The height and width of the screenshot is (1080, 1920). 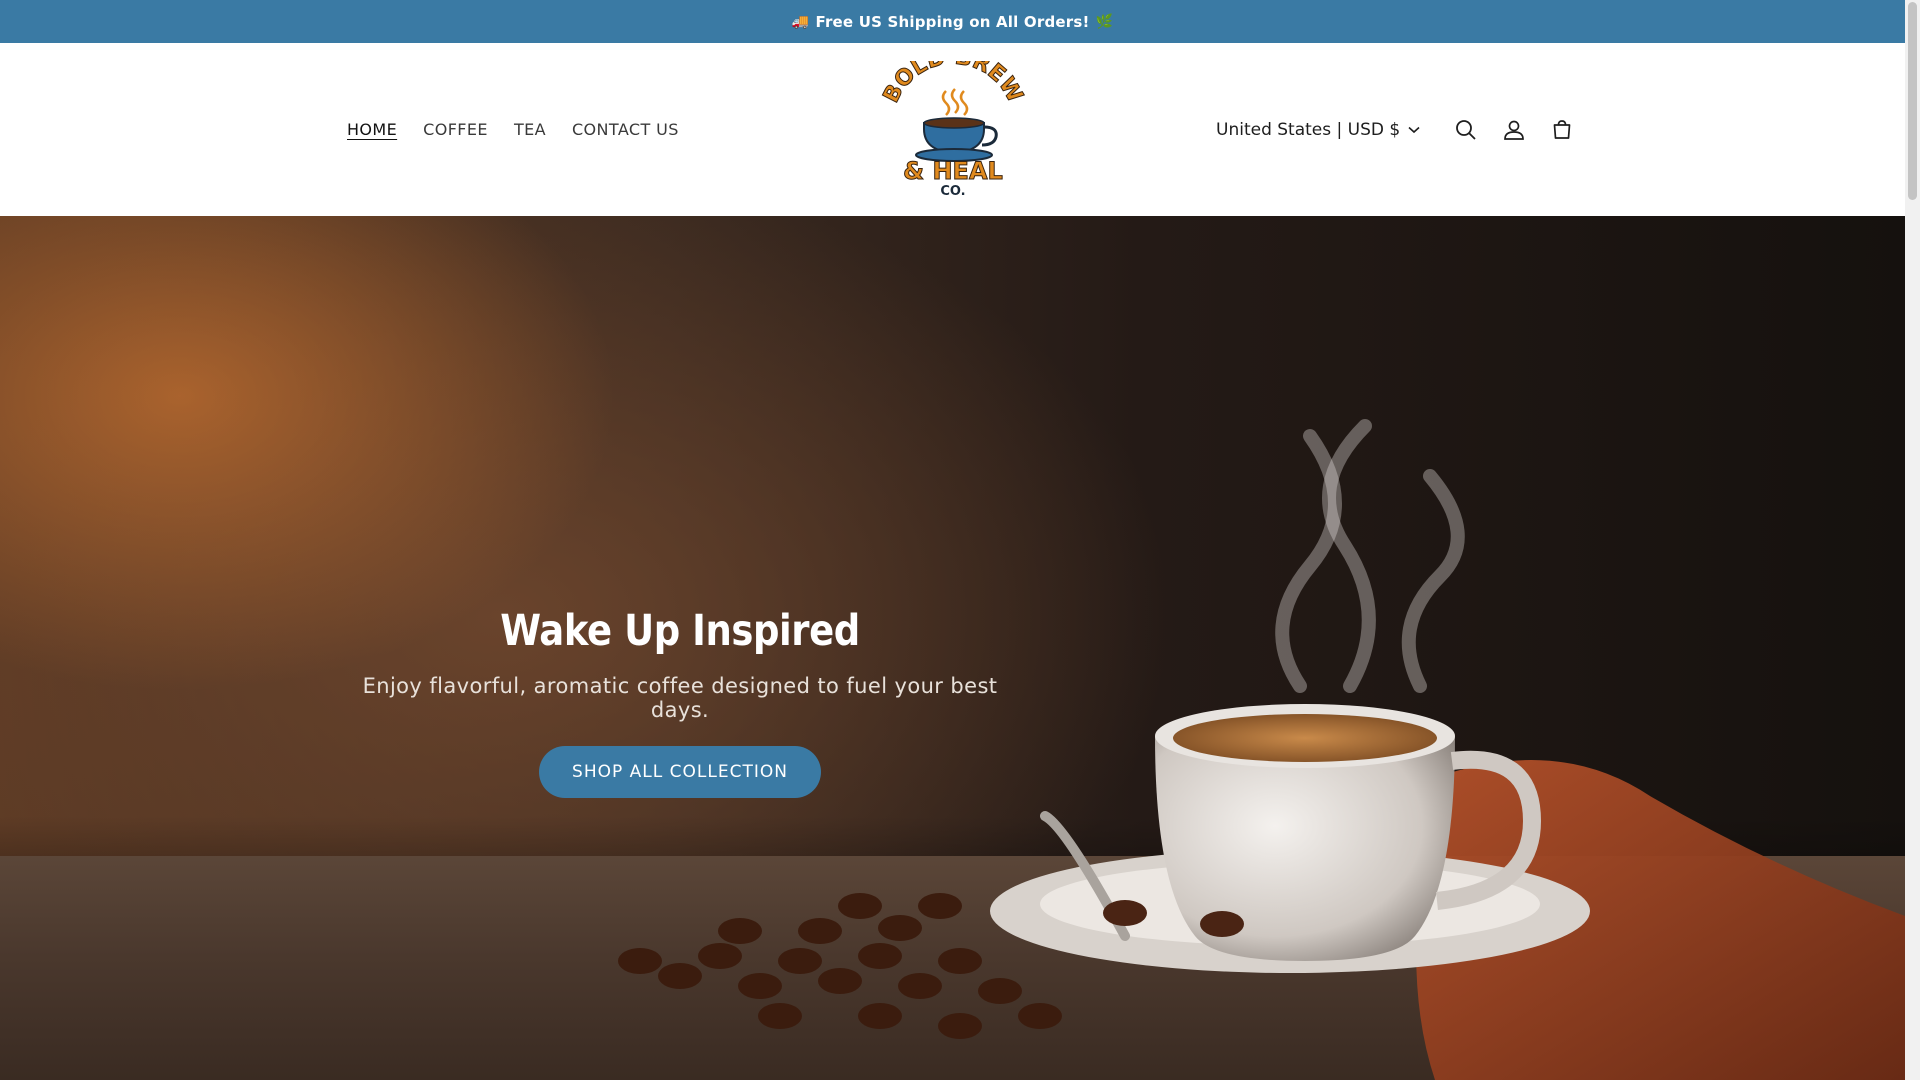 What do you see at coordinates (455, 129) in the screenshot?
I see `nav-item-coffee: COFFEE` at bounding box center [455, 129].